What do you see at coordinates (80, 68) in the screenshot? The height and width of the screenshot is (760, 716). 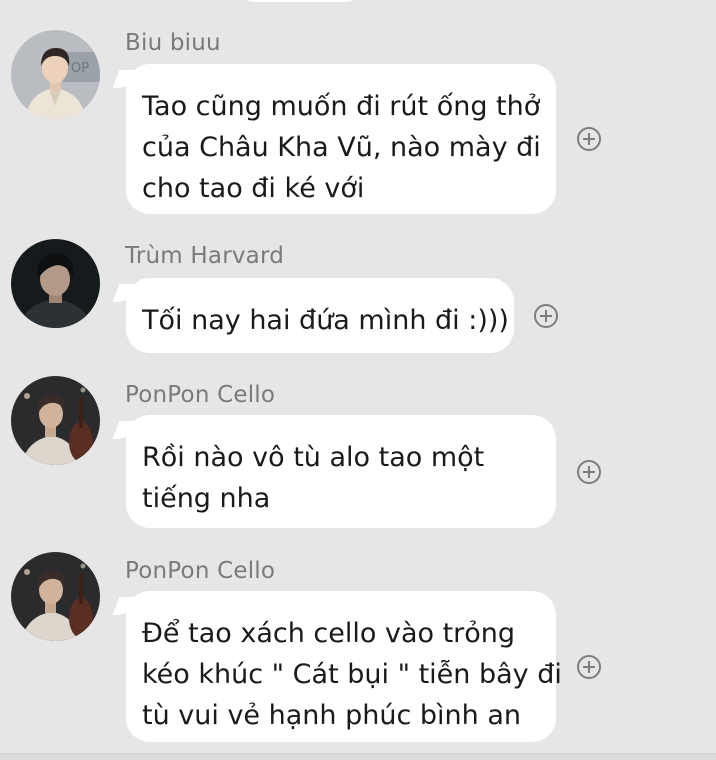 I see `svg-text: OP` at bounding box center [80, 68].